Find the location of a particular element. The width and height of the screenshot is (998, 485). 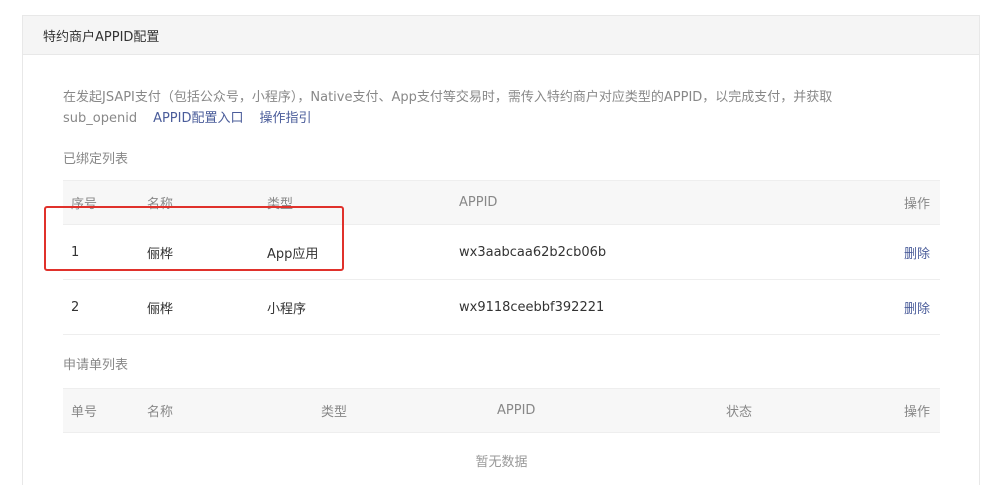

row-index: 1 is located at coordinates (105, 252).